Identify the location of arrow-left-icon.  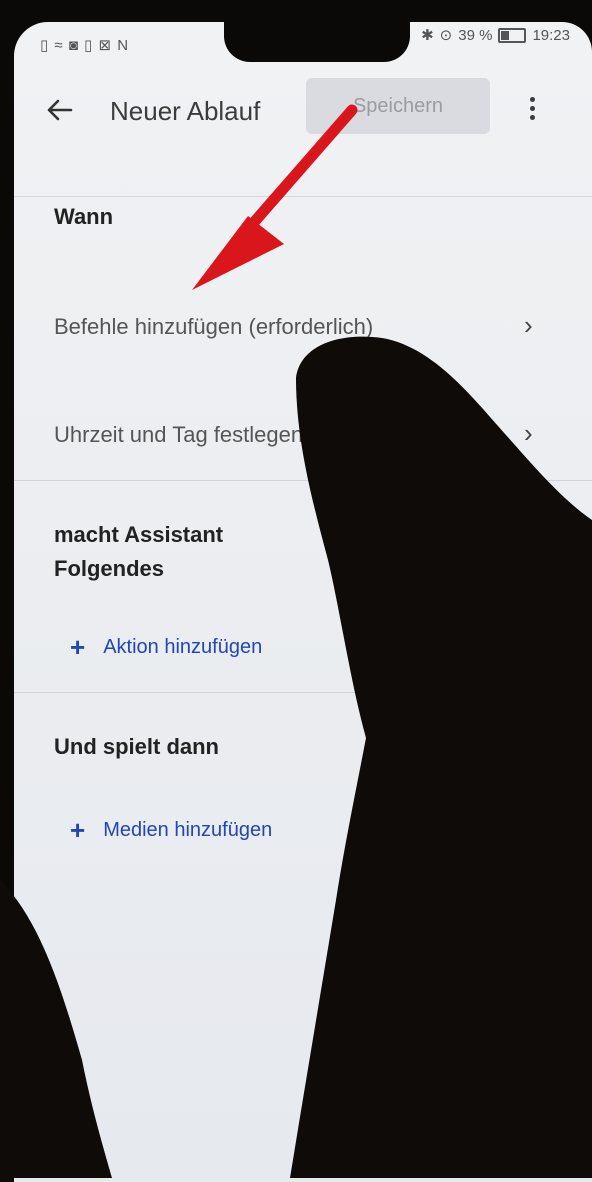
(60, 110).